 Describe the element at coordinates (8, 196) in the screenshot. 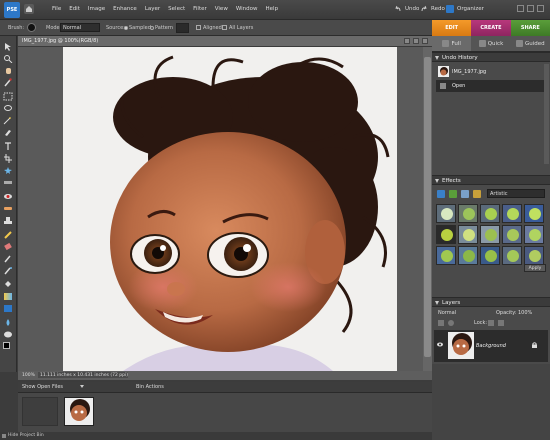

I see `red-eye-tool-icon` at that location.